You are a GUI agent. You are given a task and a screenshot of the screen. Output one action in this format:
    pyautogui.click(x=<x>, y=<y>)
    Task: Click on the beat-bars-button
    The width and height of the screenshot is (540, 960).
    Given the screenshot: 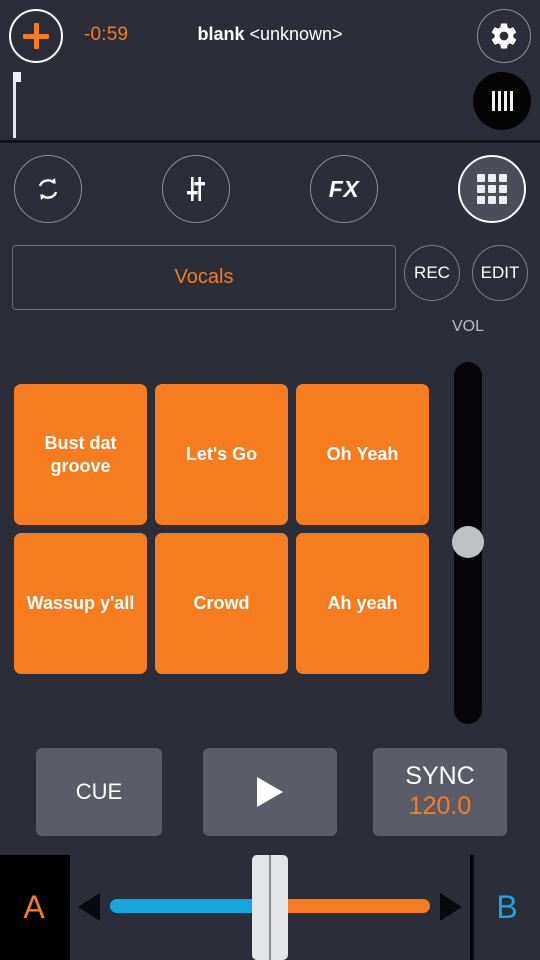 What is the action you would take?
    pyautogui.click(x=502, y=101)
    